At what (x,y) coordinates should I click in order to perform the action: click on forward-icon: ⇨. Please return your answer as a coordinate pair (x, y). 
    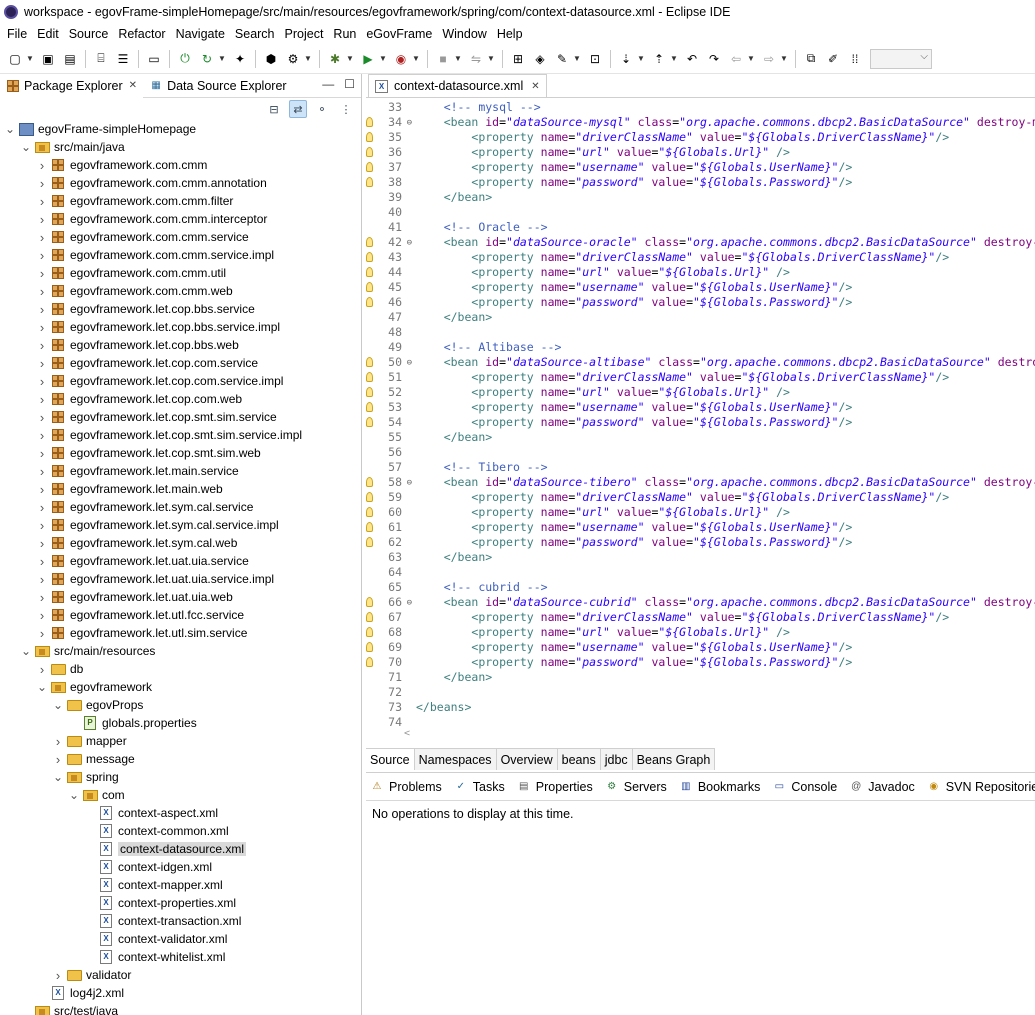
    Looking at the image, I should click on (769, 59).